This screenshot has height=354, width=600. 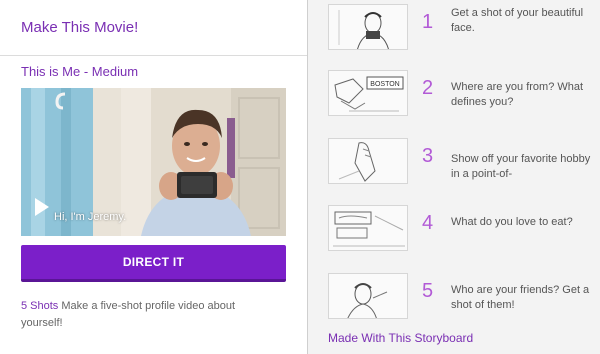 I want to click on video-title: This is Me - Medium, so click(x=80, y=71).